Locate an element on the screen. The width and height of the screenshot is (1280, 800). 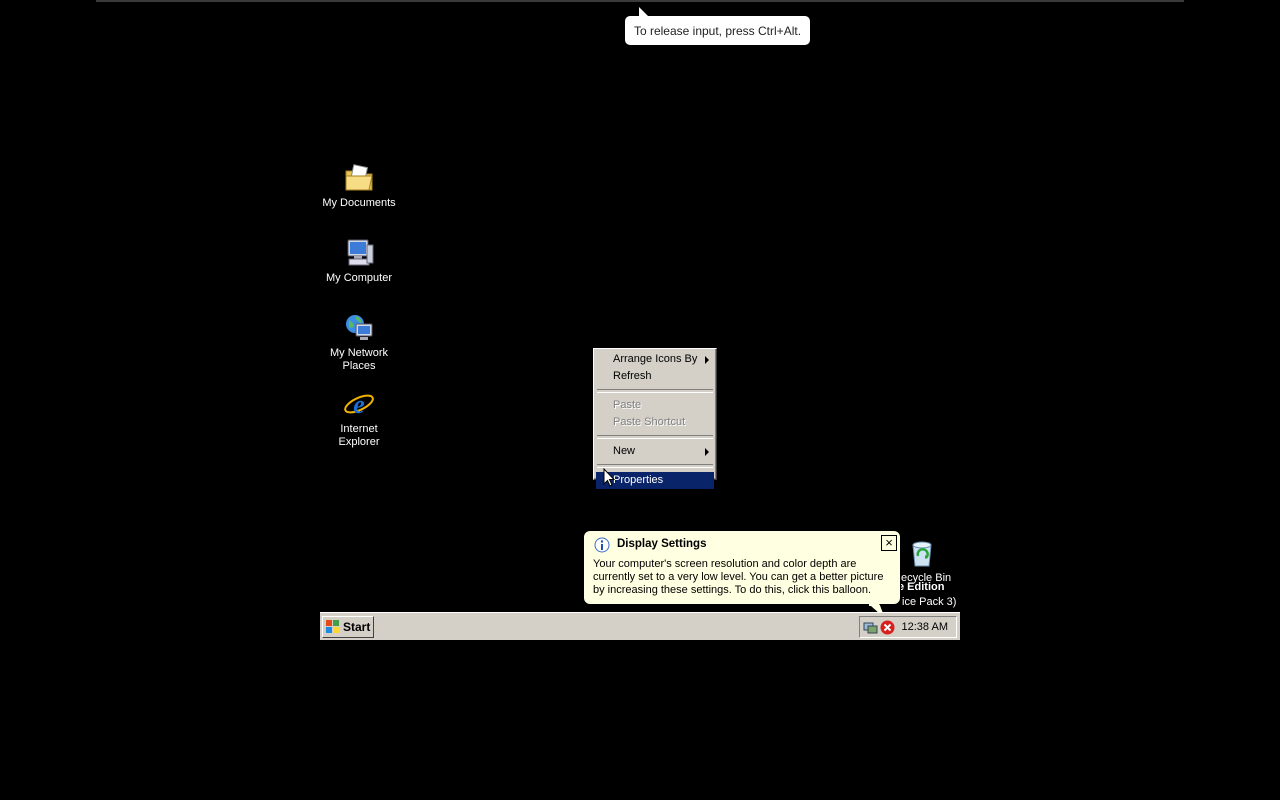
start-button-label: Start is located at coordinates (357, 627).